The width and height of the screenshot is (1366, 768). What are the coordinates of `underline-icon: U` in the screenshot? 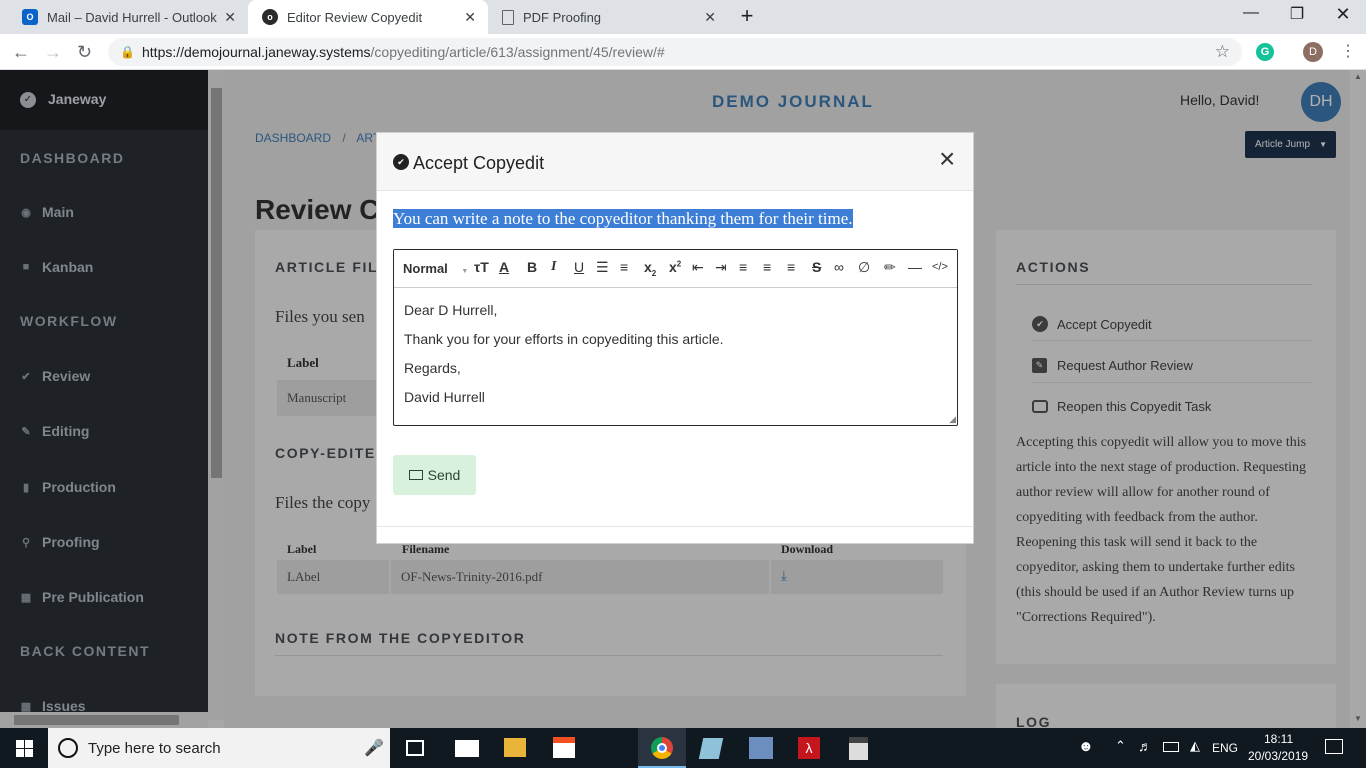 It's located at (579, 267).